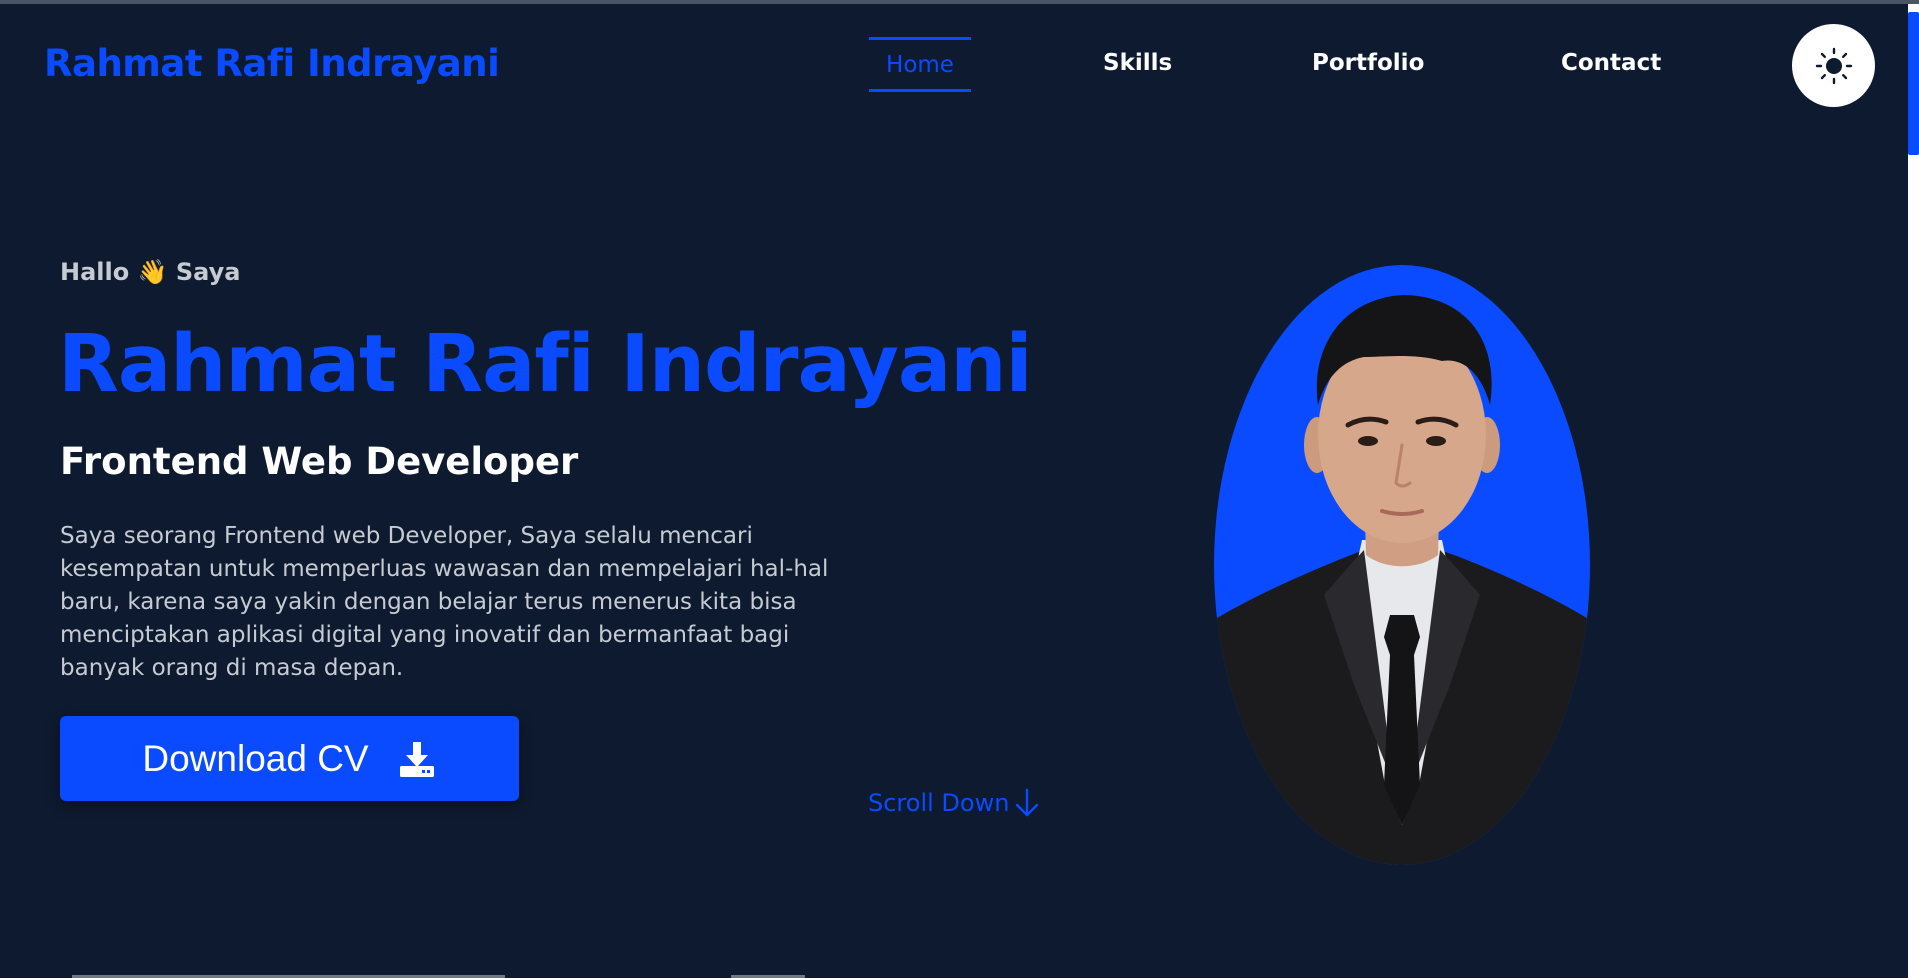 The image size is (1919, 978). Describe the element at coordinates (416, 759) in the screenshot. I see `download-icon` at that location.